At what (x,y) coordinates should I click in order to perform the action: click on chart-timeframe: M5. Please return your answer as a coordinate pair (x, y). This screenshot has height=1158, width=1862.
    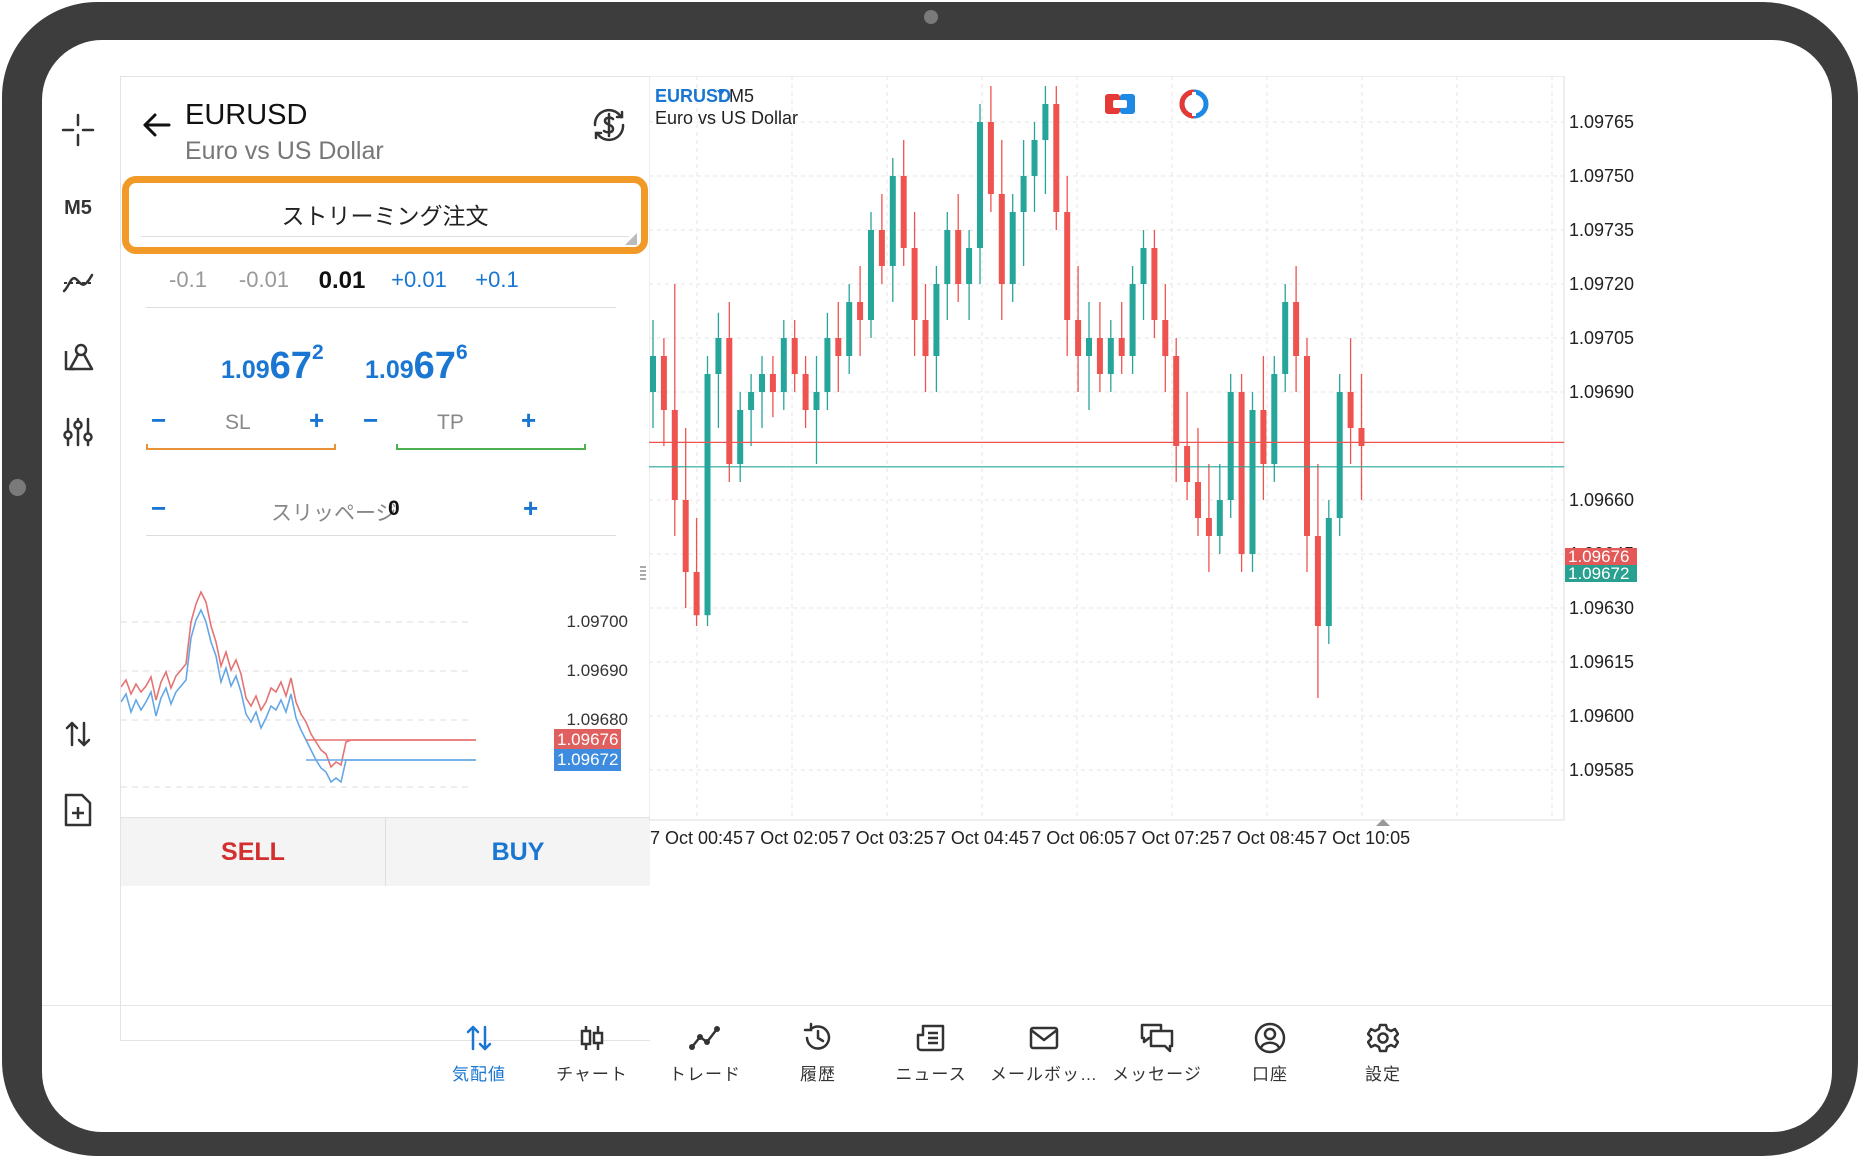
    Looking at the image, I should click on (742, 96).